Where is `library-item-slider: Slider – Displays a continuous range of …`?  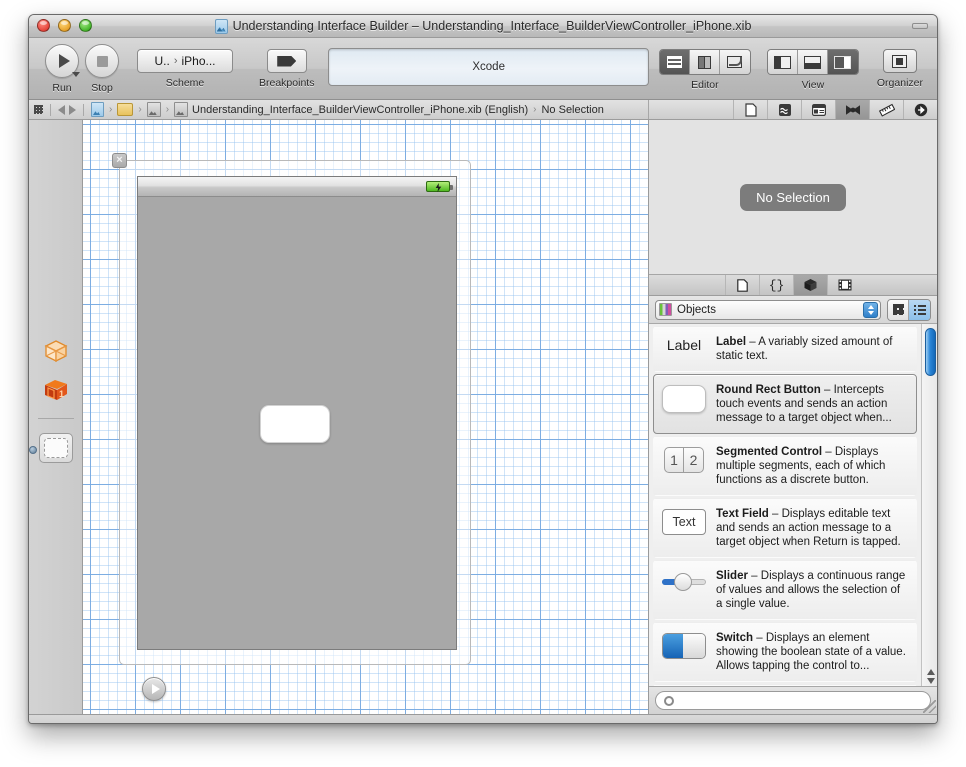
library-item-slider: Slider – Displays a continuous range of … is located at coordinates (785, 590).